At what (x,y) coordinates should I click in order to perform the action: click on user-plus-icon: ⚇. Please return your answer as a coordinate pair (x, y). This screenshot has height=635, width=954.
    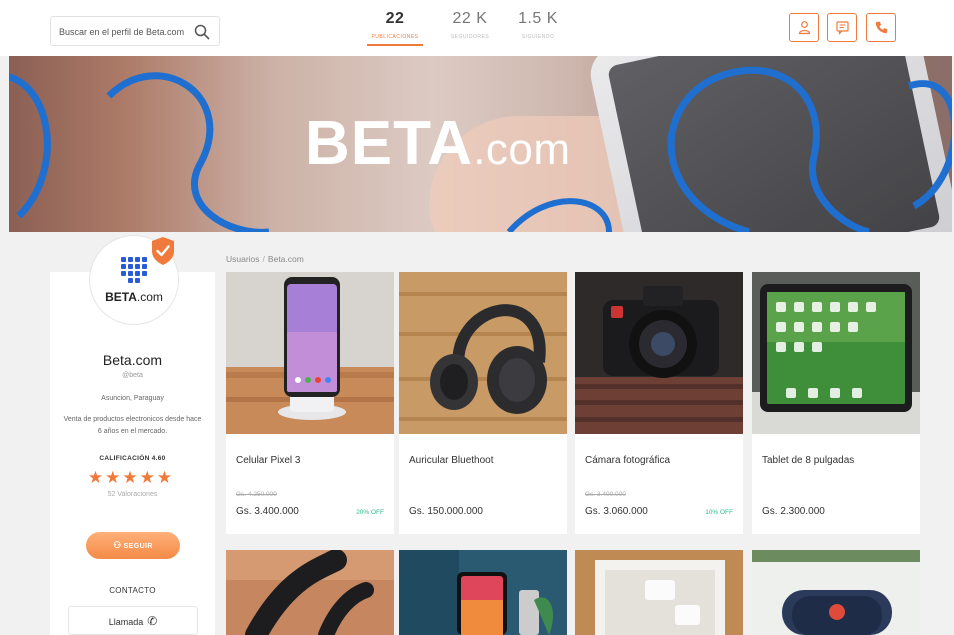
    Looking at the image, I should click on (117, 545).